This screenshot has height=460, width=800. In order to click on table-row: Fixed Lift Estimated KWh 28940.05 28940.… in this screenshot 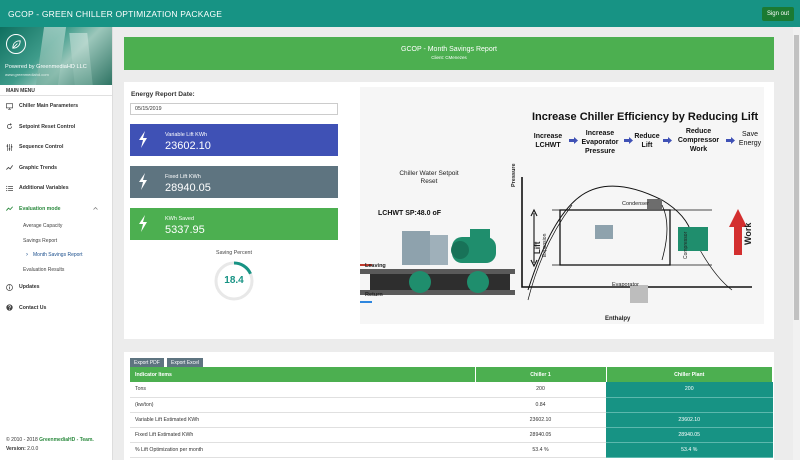, I will do `click(451, 435)`.